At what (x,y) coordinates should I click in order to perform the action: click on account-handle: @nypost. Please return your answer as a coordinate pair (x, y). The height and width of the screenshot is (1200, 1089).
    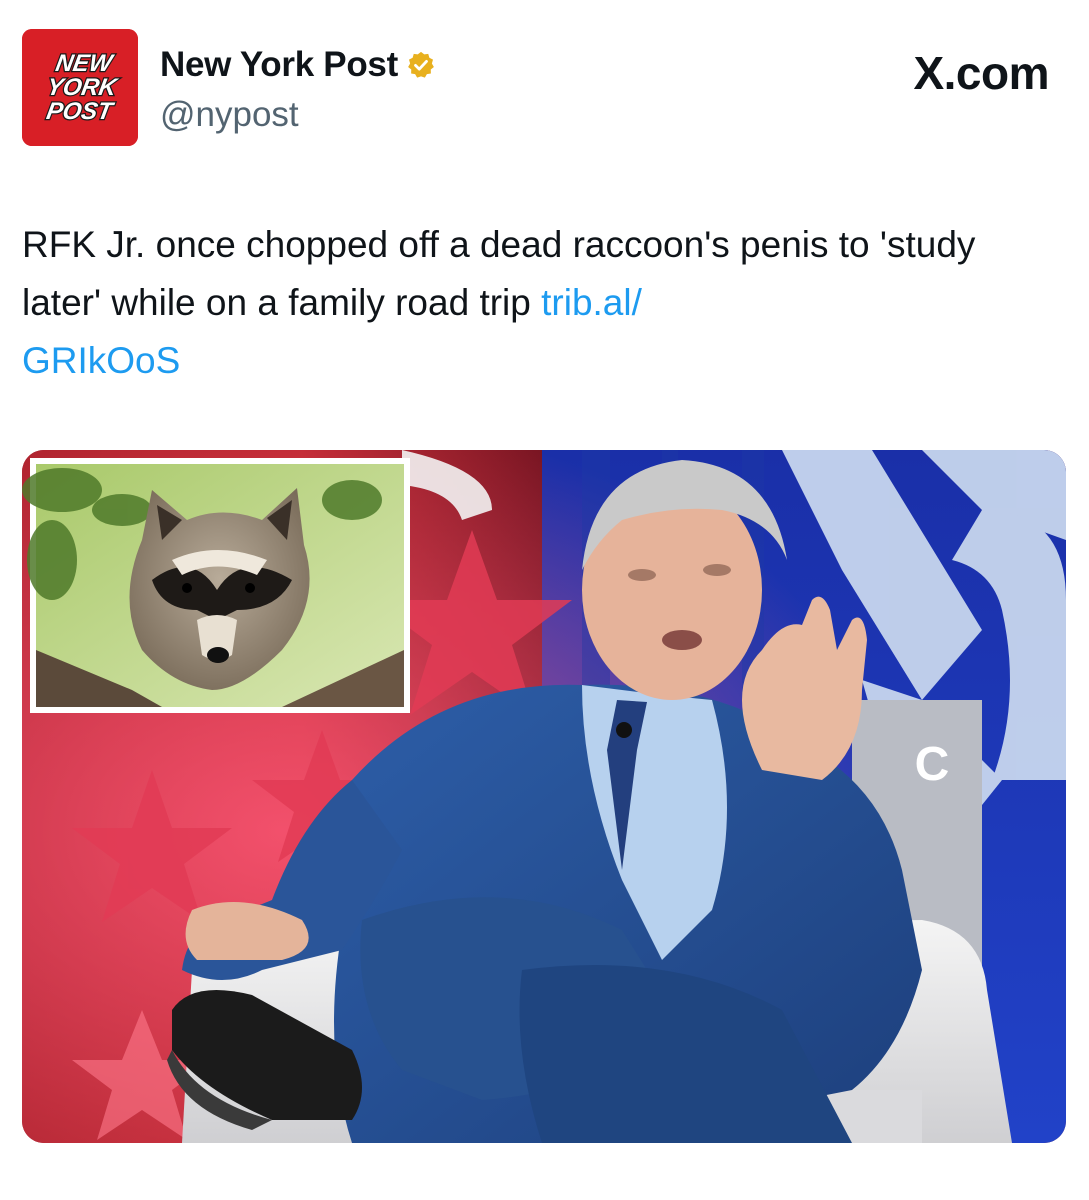
    Looking at the image, I should click on (229, 115).